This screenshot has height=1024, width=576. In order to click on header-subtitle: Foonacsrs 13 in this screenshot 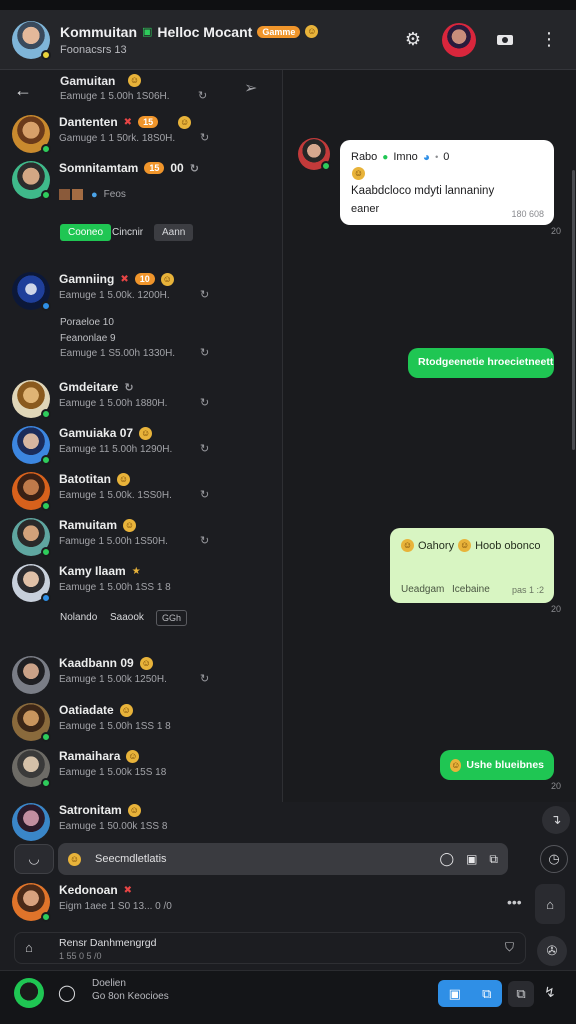, I will do `click(93, 49)`.